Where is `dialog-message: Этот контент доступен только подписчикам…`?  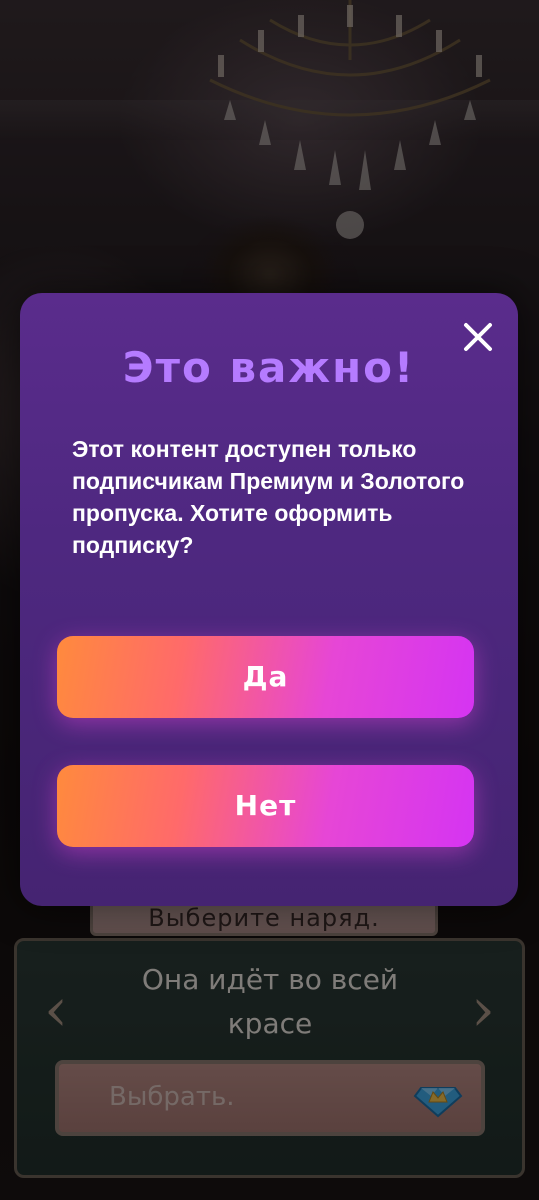
dialog-message: Этот контент доступен только подписчикам… is located at coordinates (268, 497).